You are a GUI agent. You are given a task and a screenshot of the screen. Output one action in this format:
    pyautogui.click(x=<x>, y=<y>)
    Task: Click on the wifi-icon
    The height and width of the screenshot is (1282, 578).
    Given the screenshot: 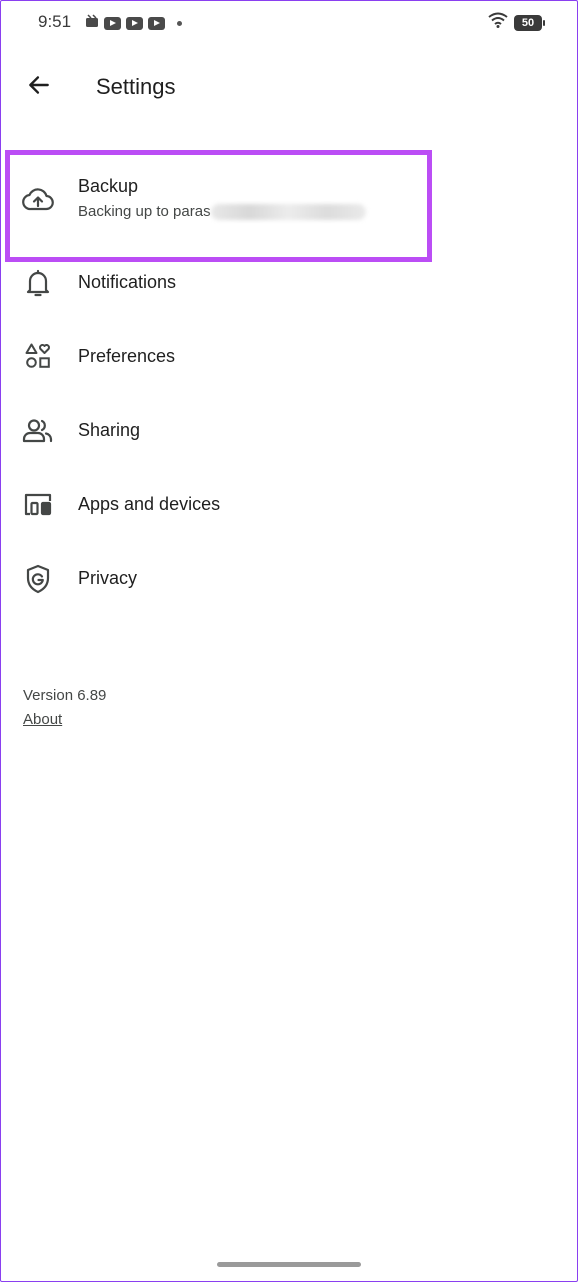 What is the action you would take?
    pyautogui.click(x=498, y=22)
    